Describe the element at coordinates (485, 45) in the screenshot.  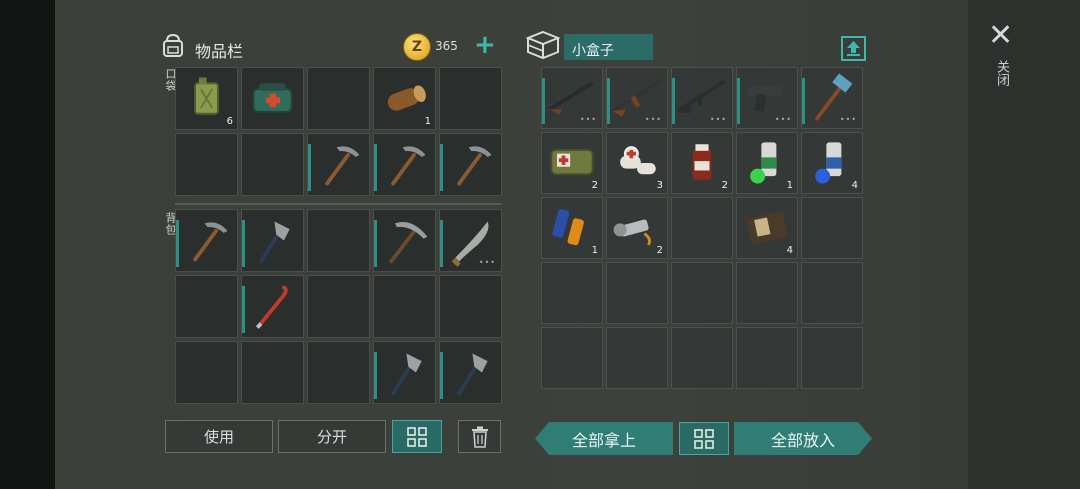
I see `add-coins-button: +` at that location.